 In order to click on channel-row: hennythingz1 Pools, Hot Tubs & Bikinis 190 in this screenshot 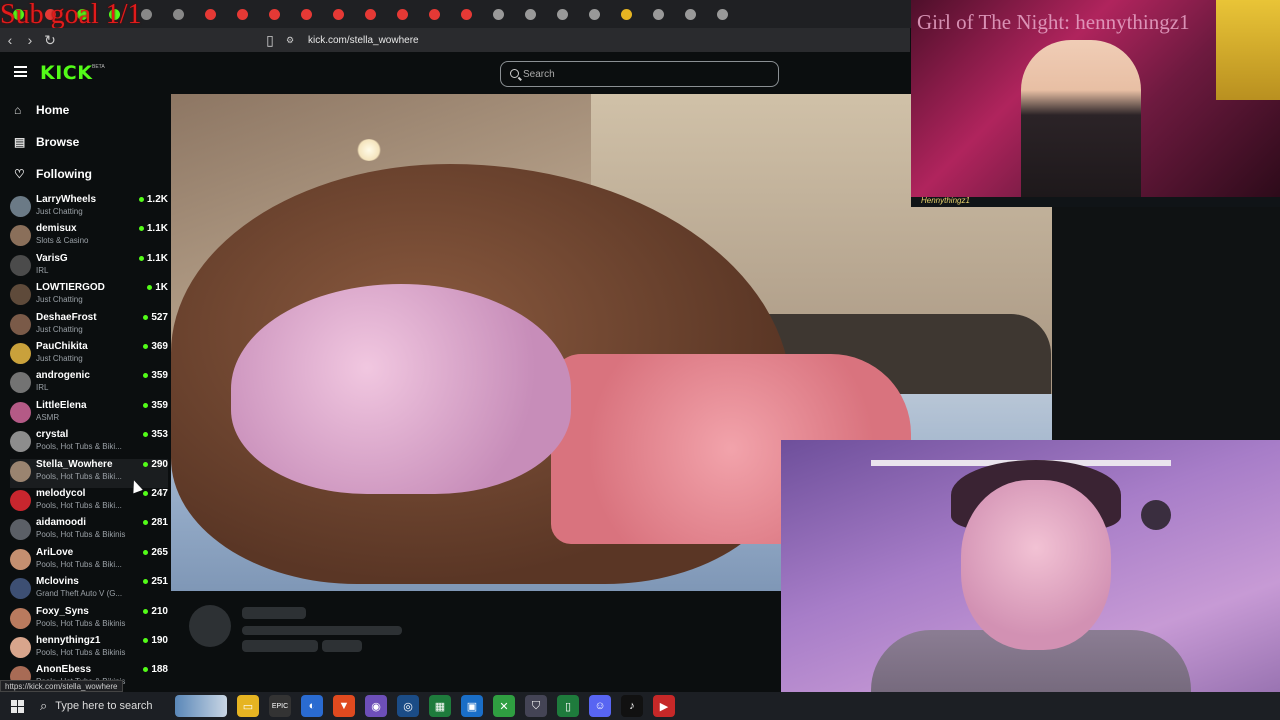, I will do `click(89, 649)`.